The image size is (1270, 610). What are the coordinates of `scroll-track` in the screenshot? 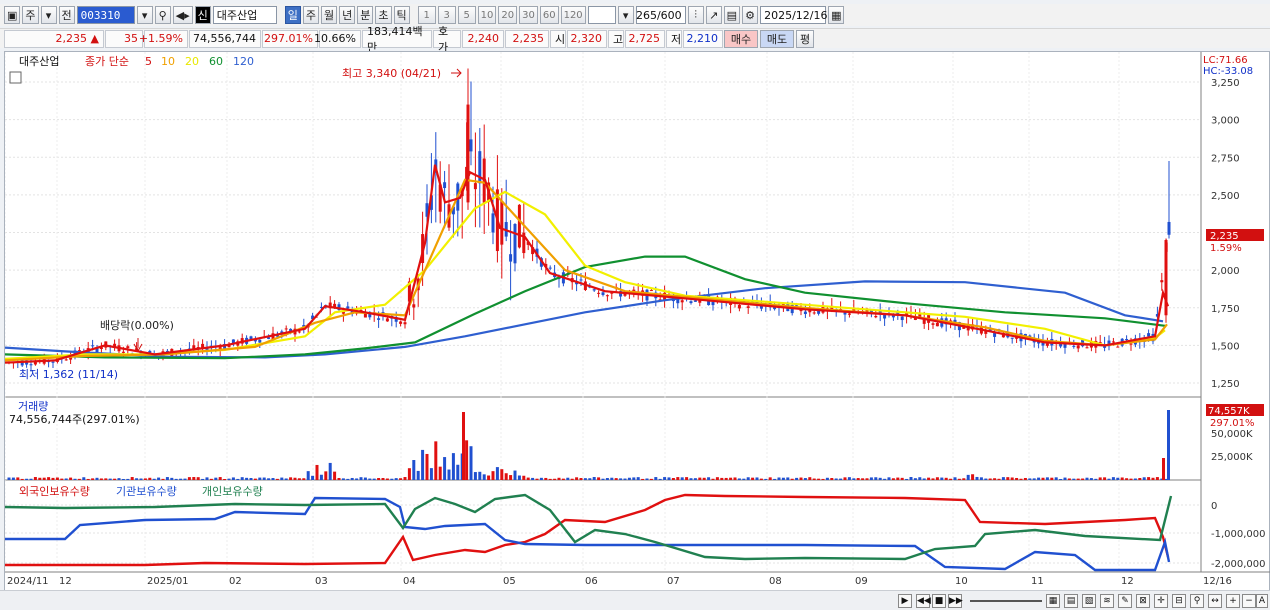 It's located at (255, 600).